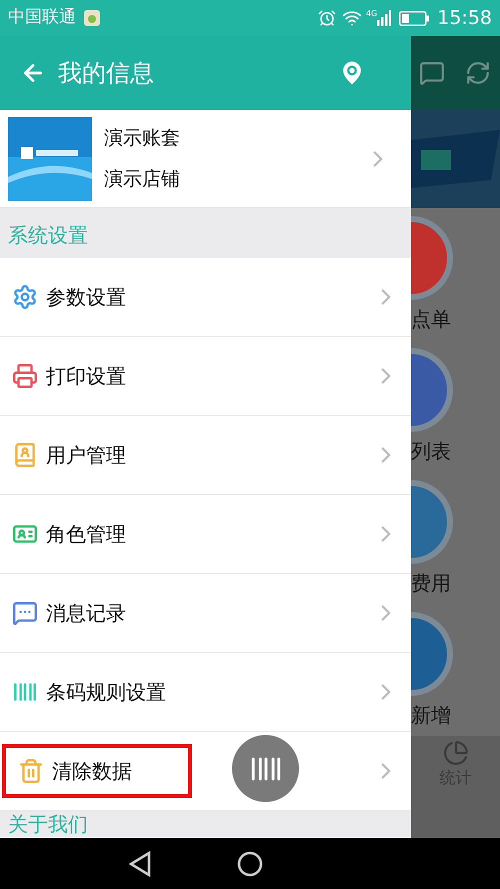 This screenshot has width=500, height=889. Describe the element at coordinates (327, 18) in the screenshot. I see `alarm-icon` at that location.